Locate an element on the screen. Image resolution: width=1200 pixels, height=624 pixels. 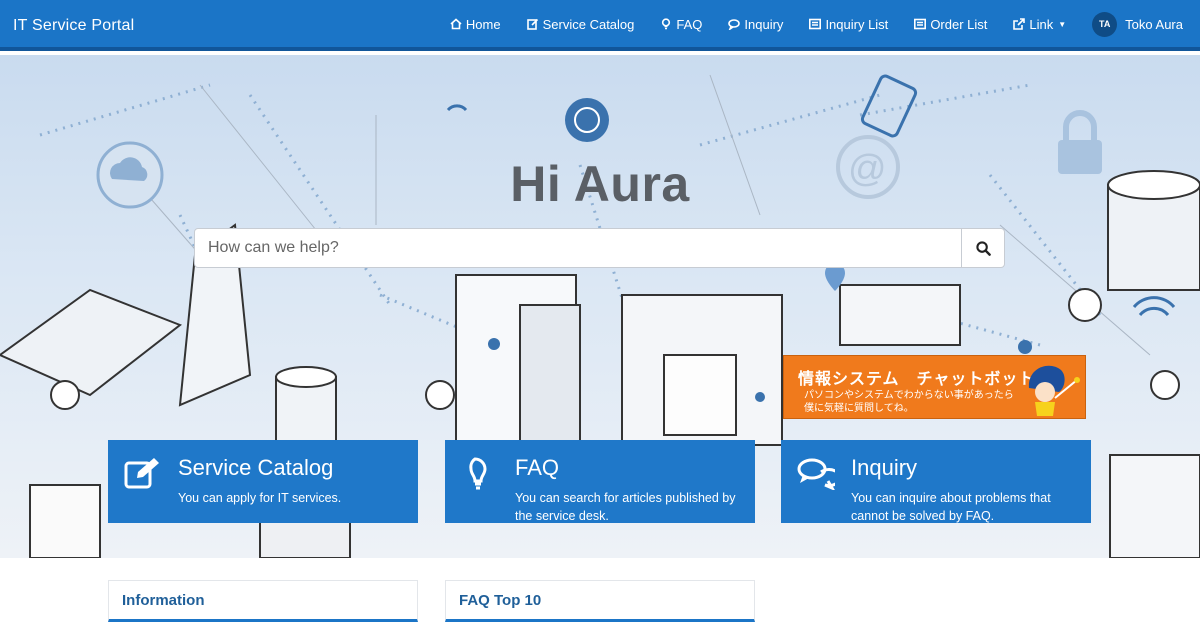
nav-service-catalog-label: Service Catalog is located at coordinates (588, 24).